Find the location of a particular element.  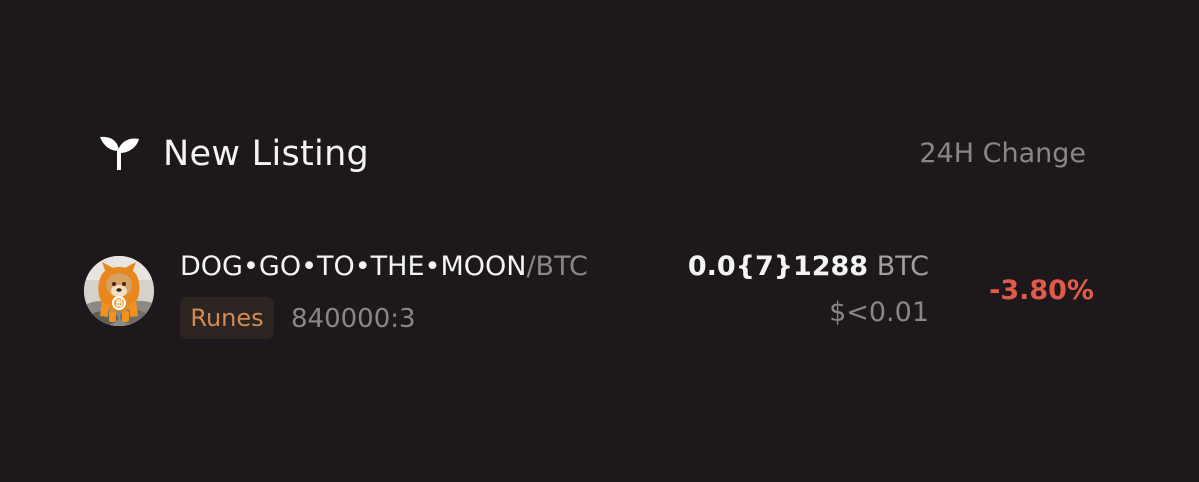

btc-price: 0.0{7}1288 BTC is located at coordinates (808, 267).